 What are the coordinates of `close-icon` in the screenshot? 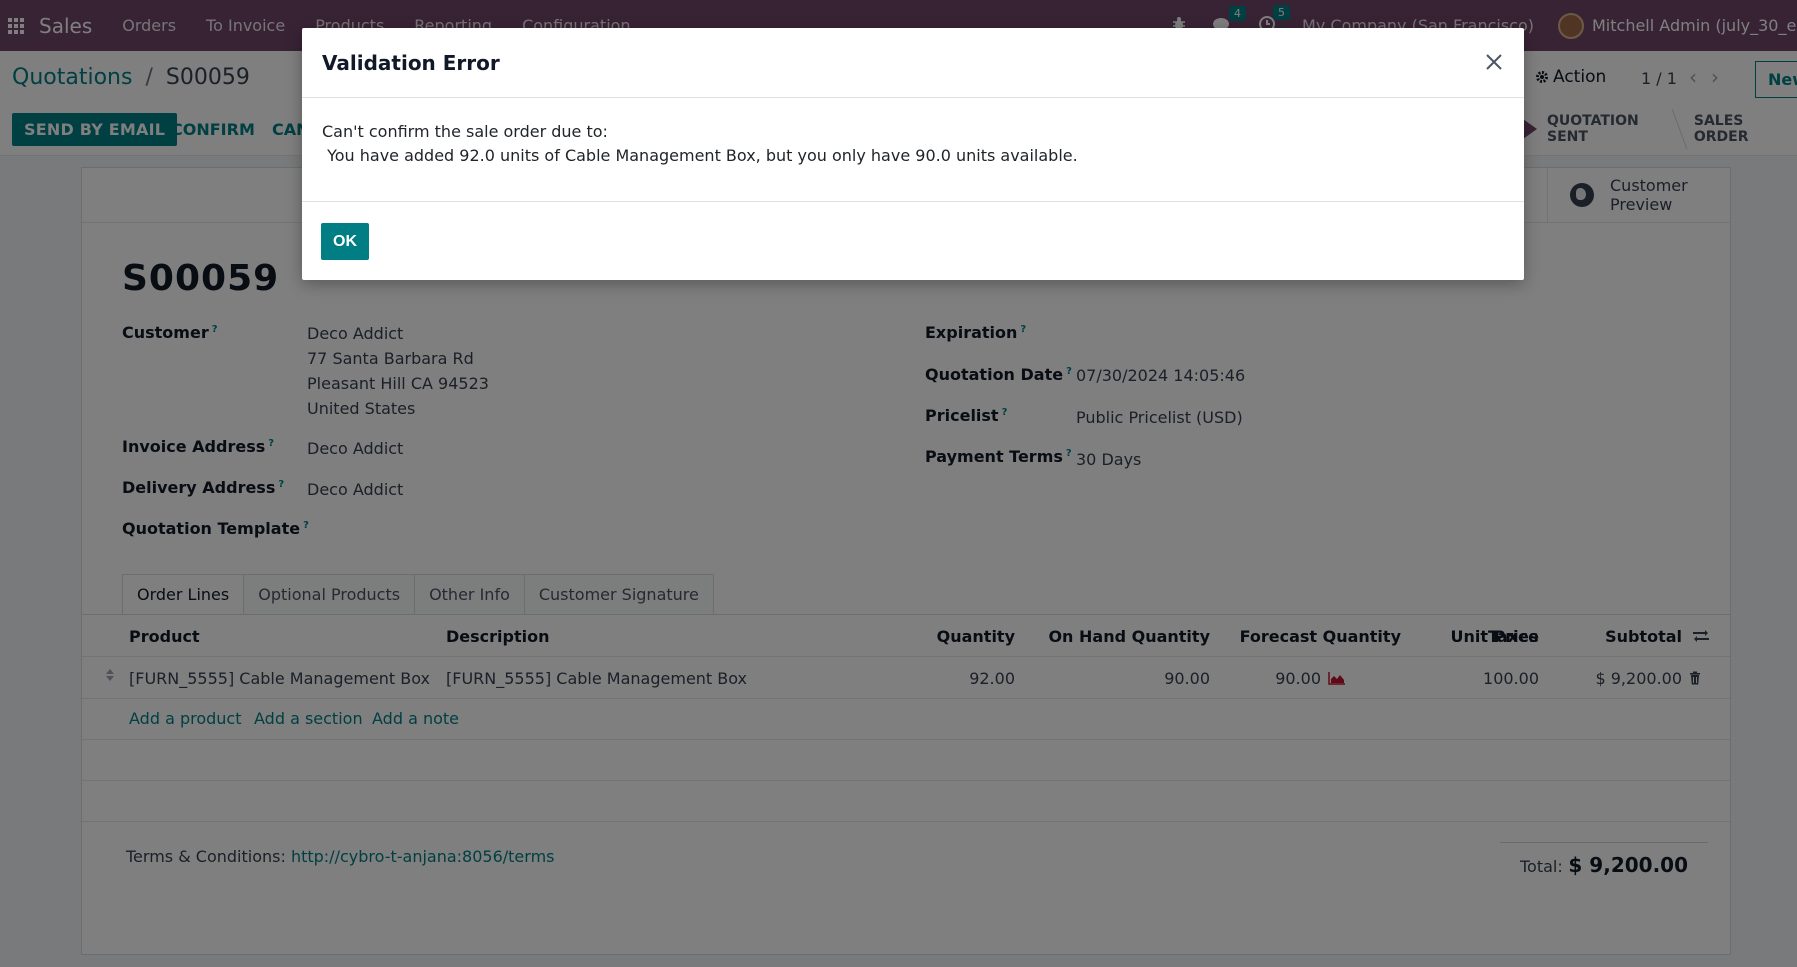 It's located at (1494, 62).